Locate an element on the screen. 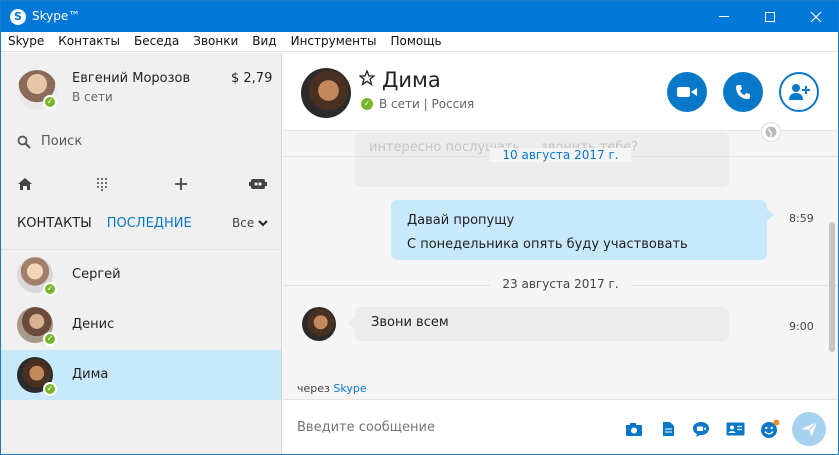 The height and width of the screenshot is (455, 839). send-photo-button is located at coordinates (634, 429).